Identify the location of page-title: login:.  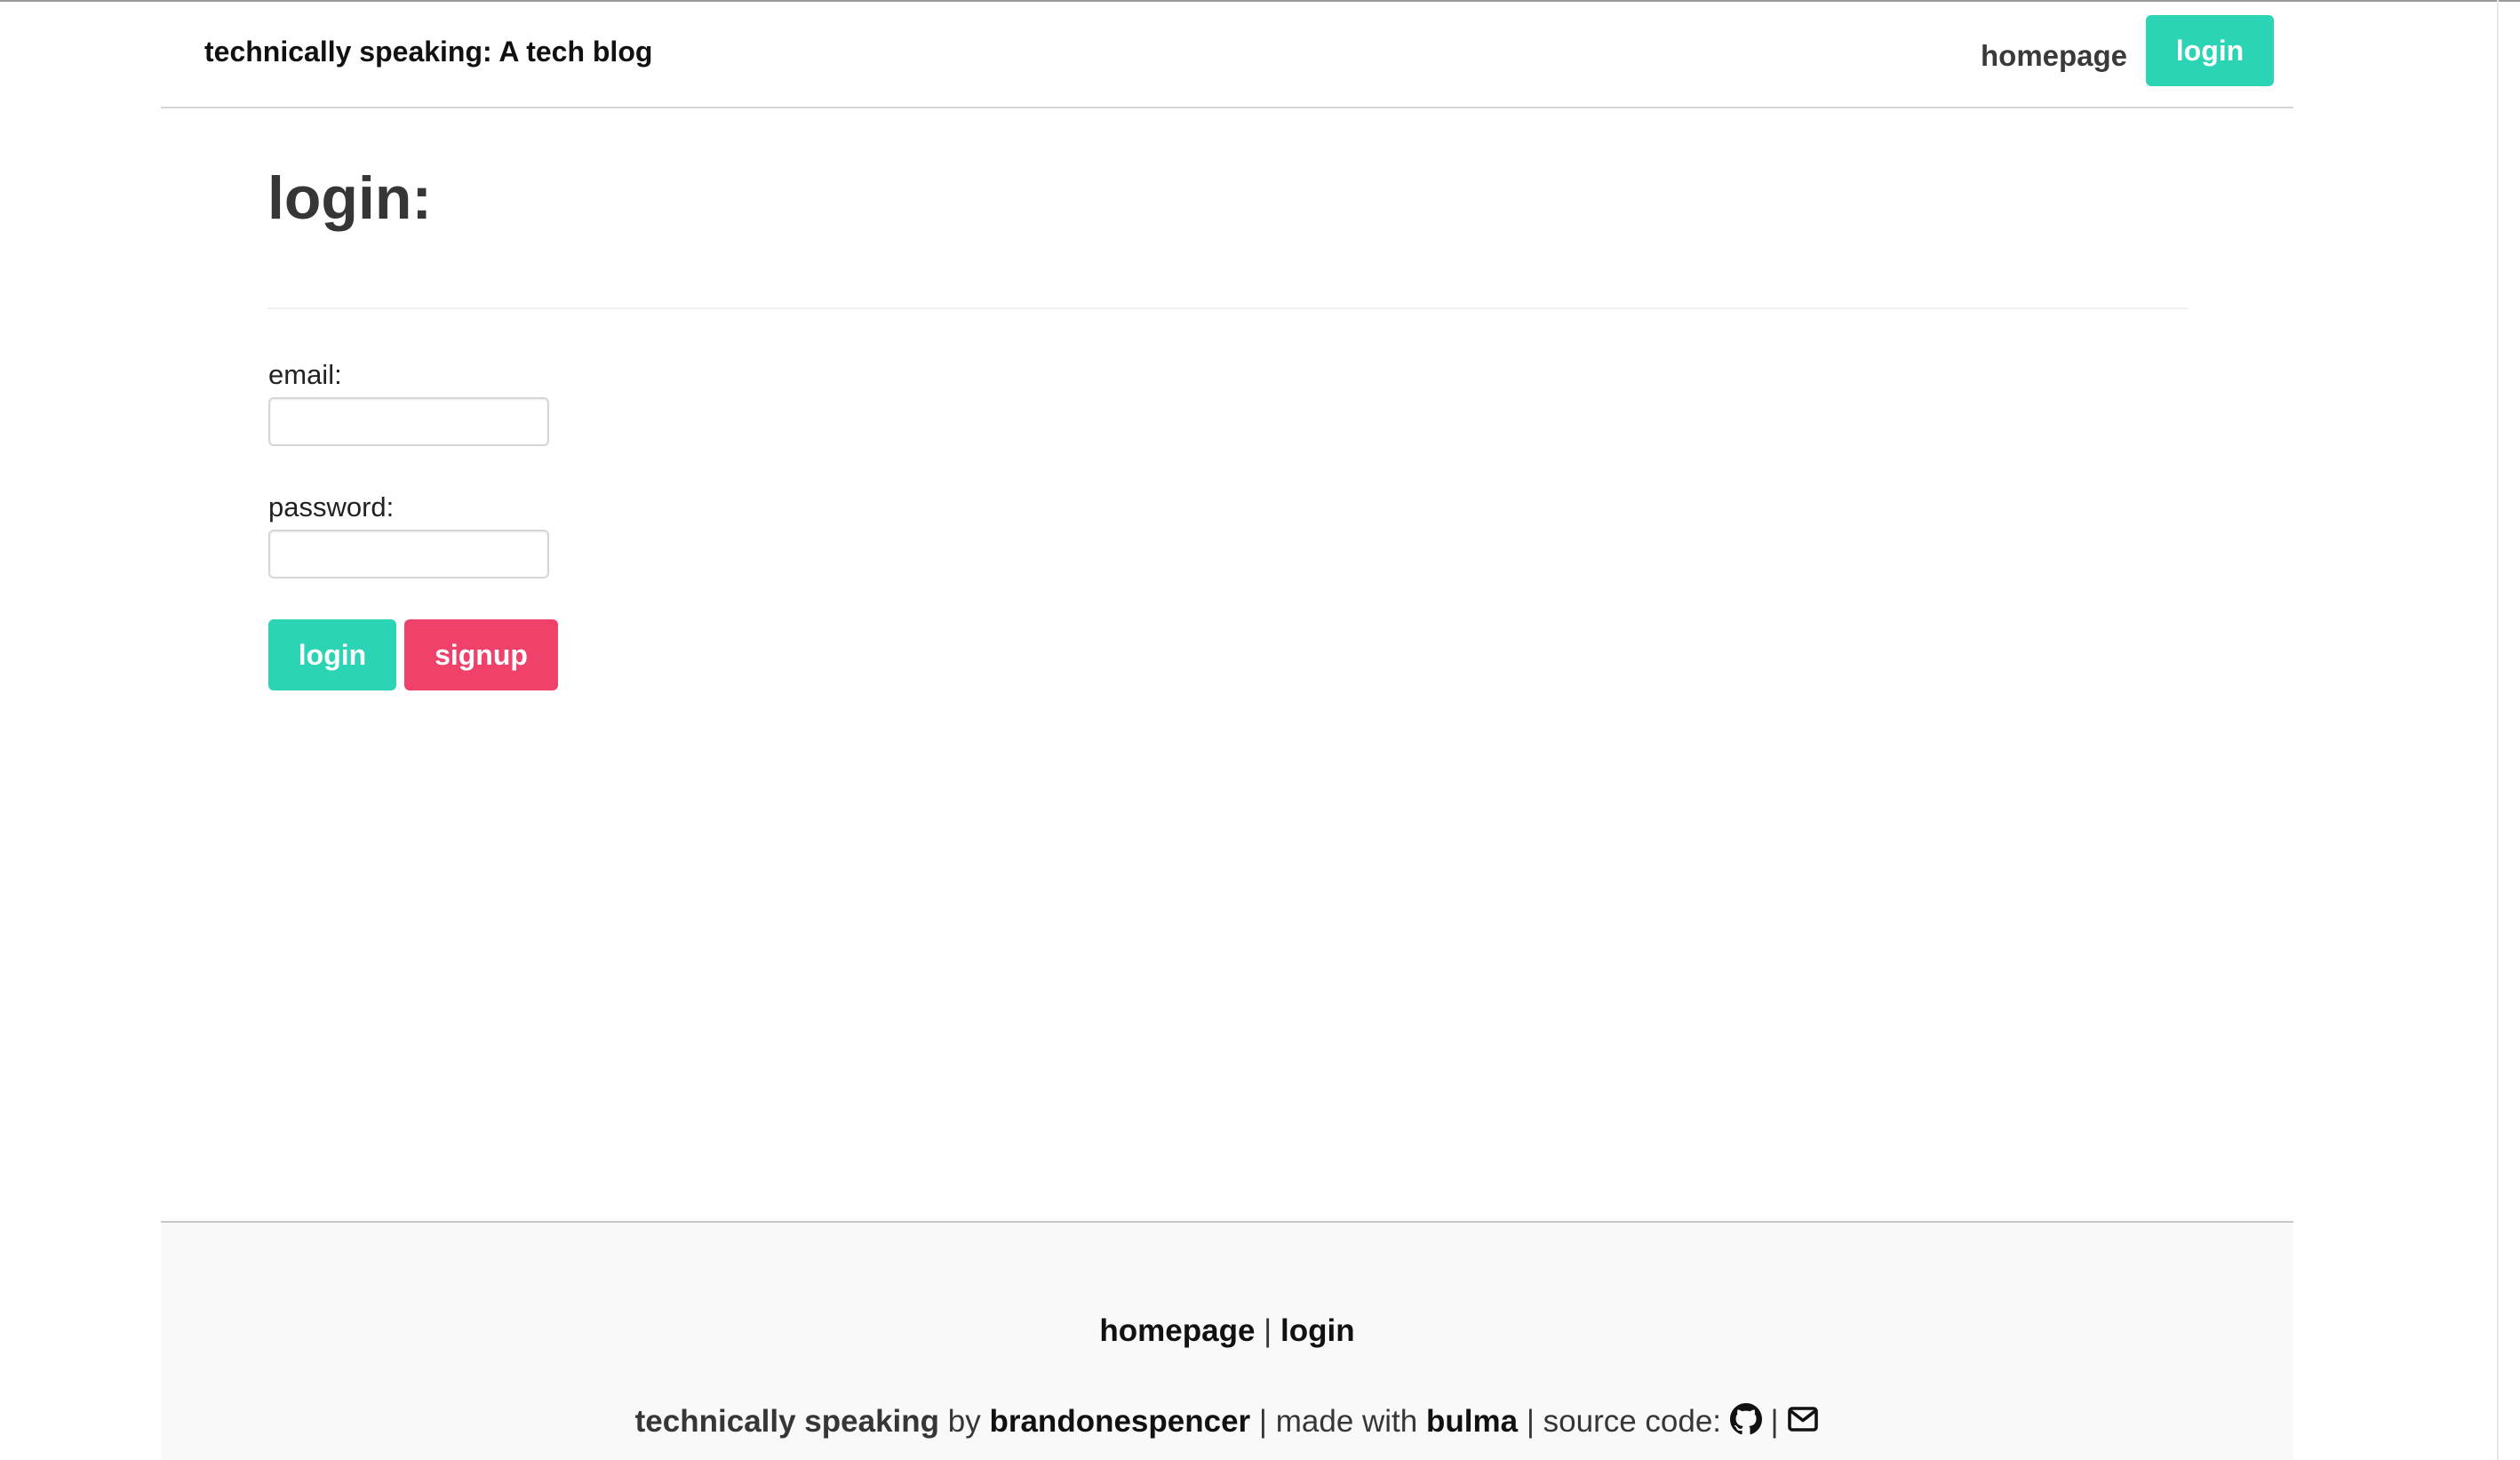
(350, 198).